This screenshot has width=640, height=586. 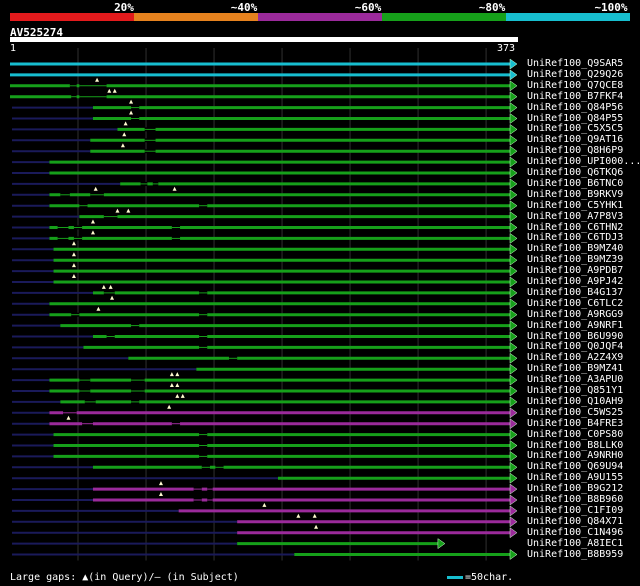 I want to click on hit-link: UniRef100_C6TDJ3, so click(x=575, y=237).